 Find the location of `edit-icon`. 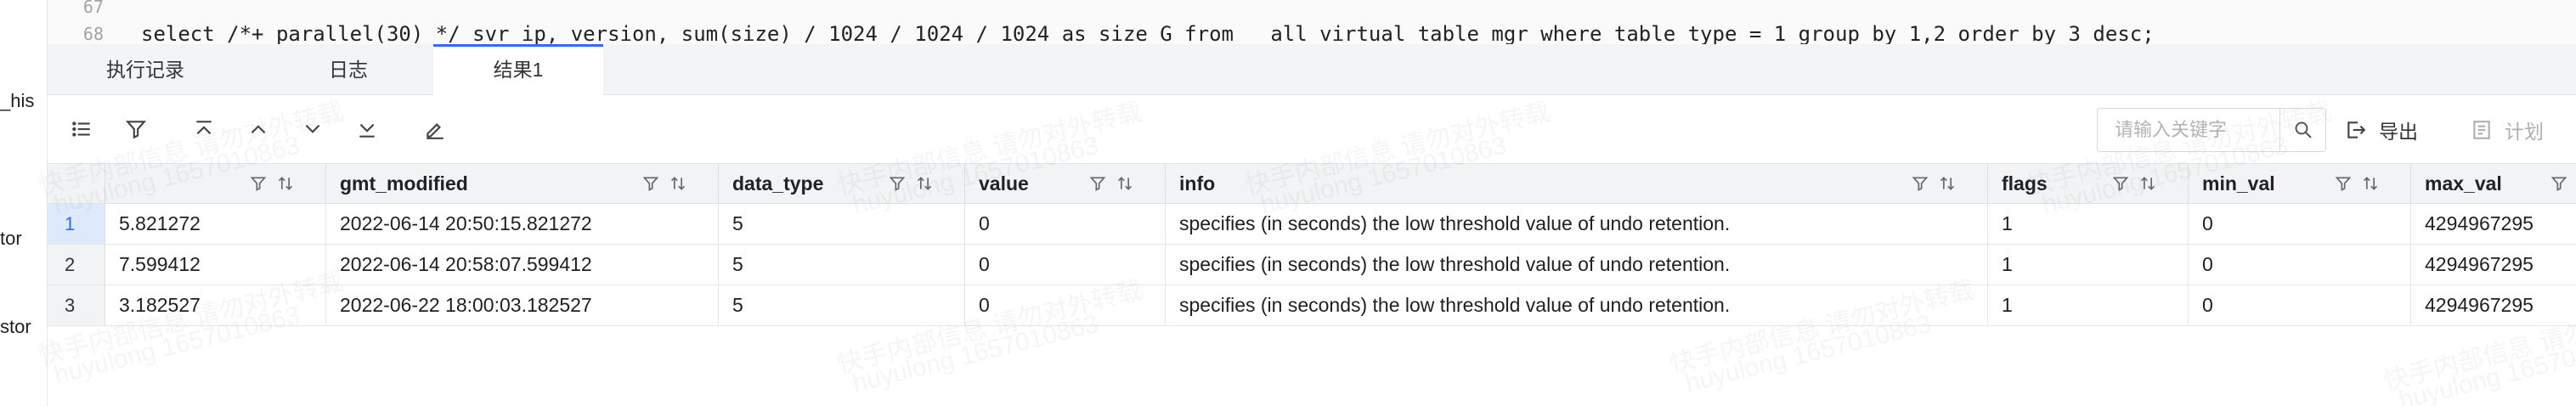

edit-icon is located at coordinates (435, 129).